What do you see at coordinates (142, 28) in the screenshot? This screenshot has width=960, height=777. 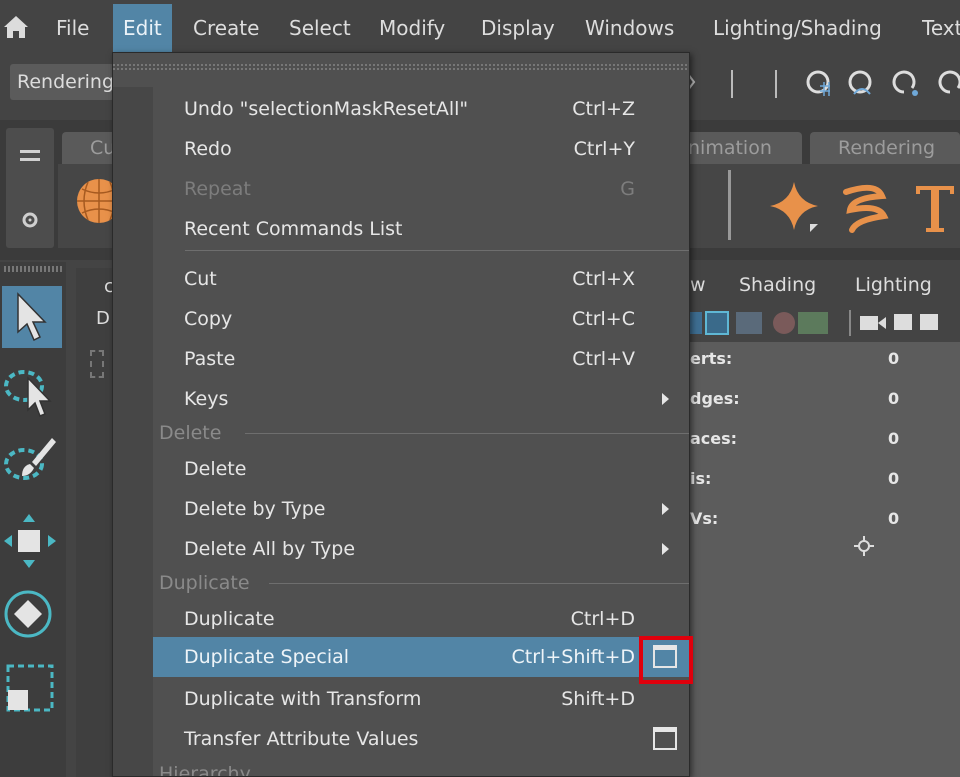 I see `menu-edit: Edit` at bounding box center [142, 28].